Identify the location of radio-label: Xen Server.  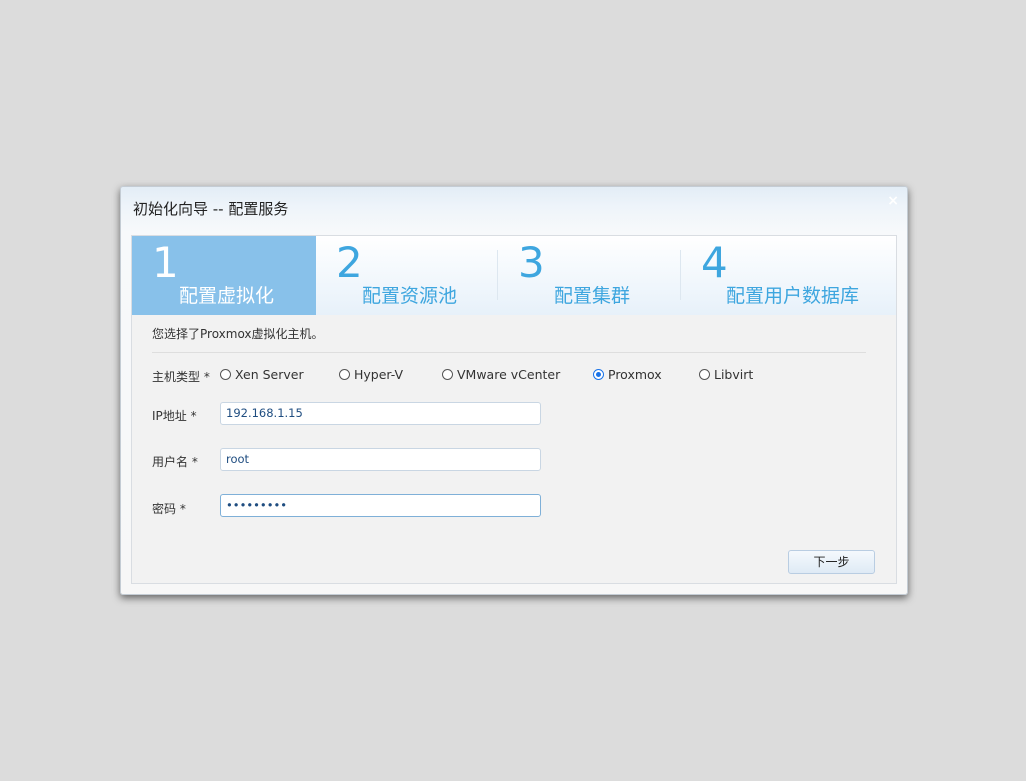
(269, 374).